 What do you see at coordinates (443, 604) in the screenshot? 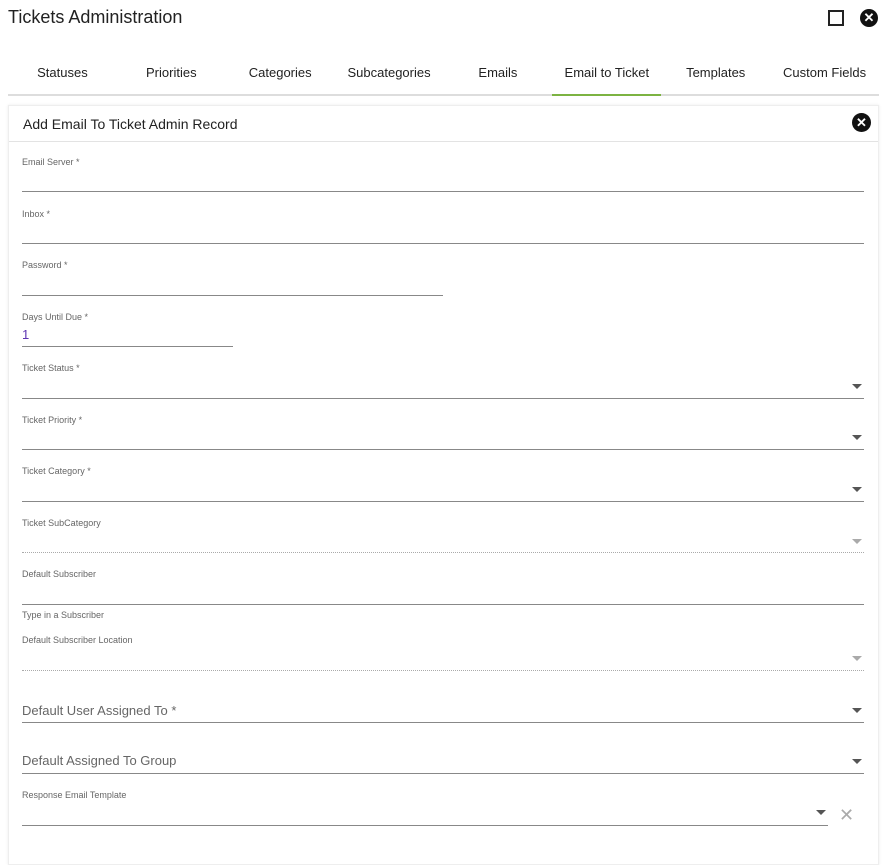
I see `default-subscriber-input` at bounding box center [443, 604].